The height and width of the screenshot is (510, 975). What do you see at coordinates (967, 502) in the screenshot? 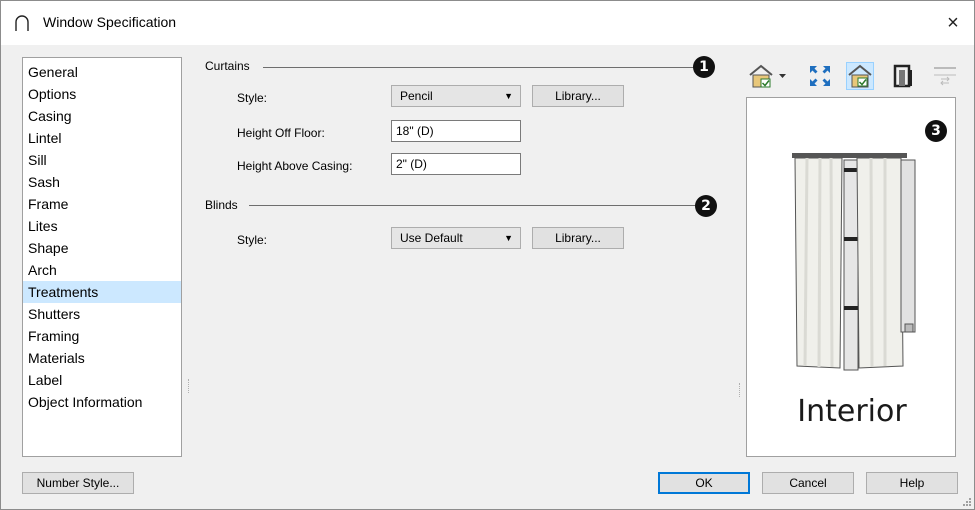
I see `resize-grip-icon` at bounding box center [967, 502].